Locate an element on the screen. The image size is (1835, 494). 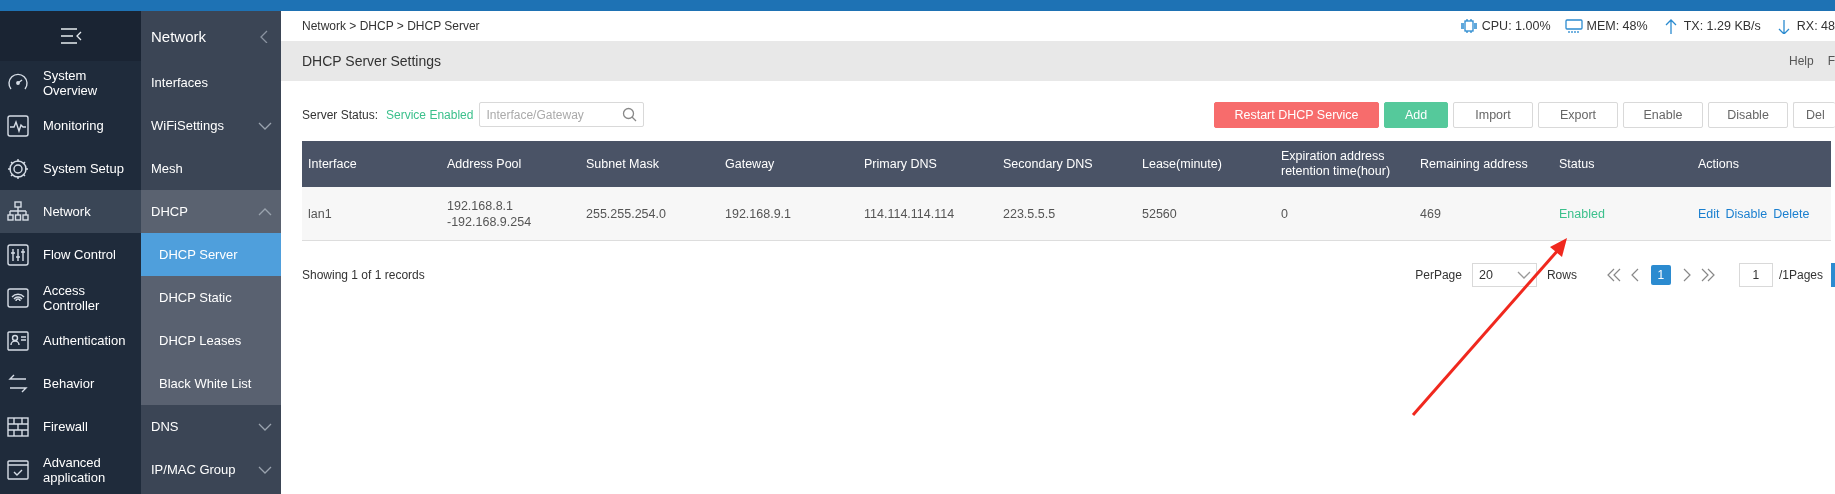
action-link: Delete is located at coordinates (1791, 213).